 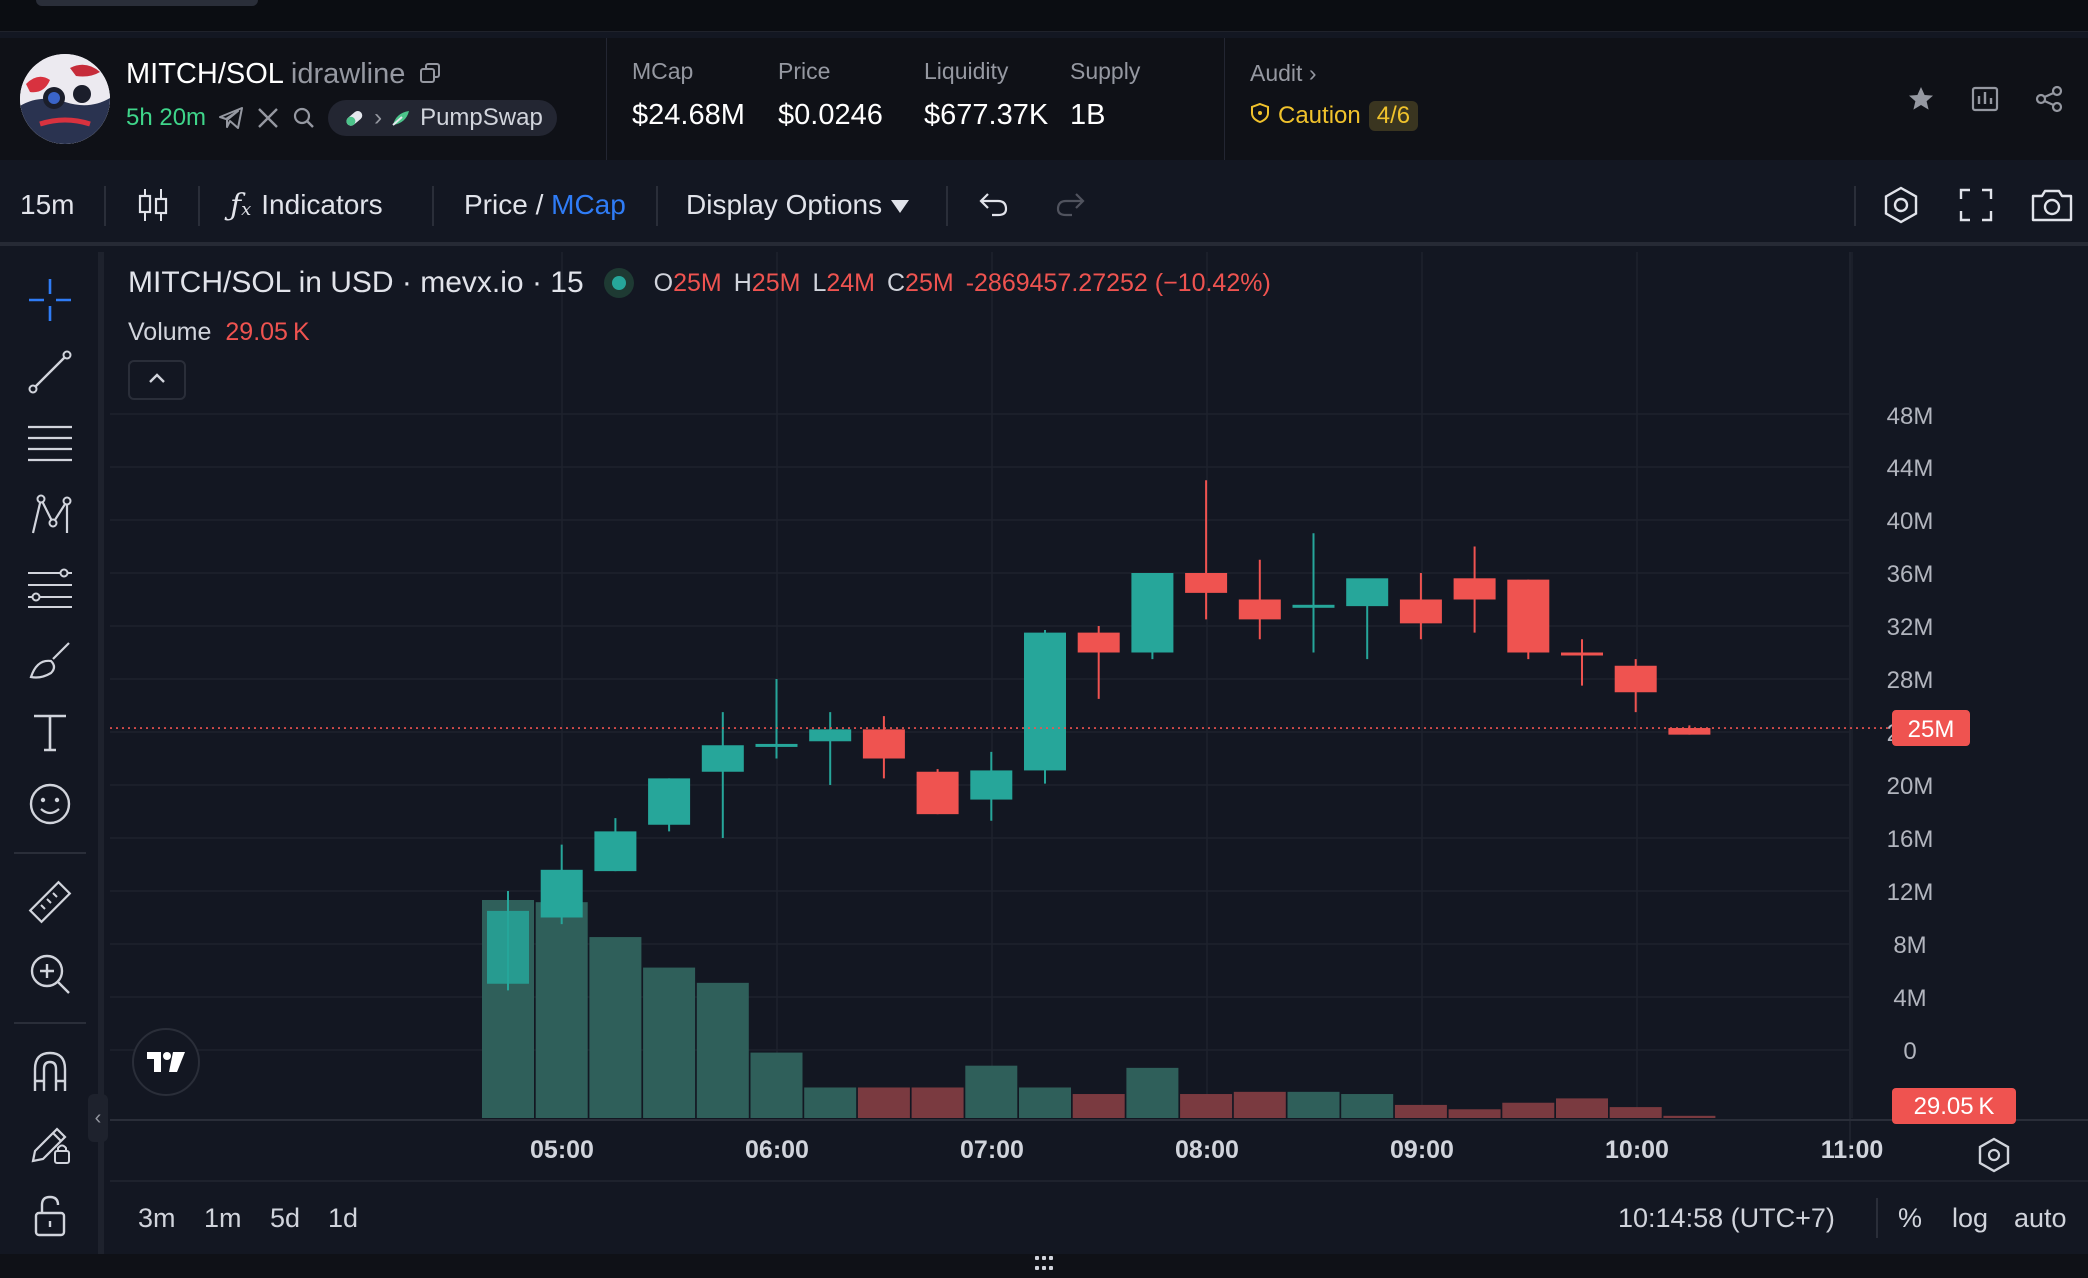 What do you see at coordinates (153, 205) in the screenshot?
I see `candle-type-icon` at bounding box center [153, 205].